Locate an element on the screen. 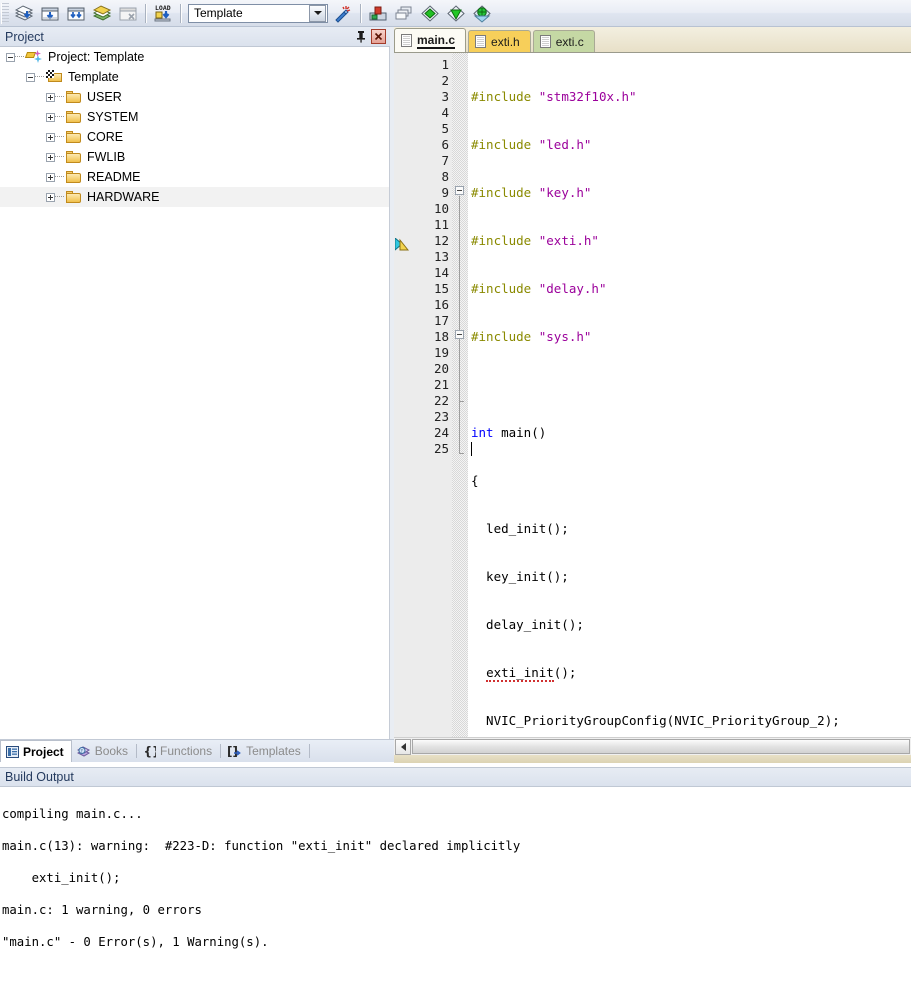 This screenshot has height=982, width=911. tab-functions: {} Functions is located at coordinates (178, 751).